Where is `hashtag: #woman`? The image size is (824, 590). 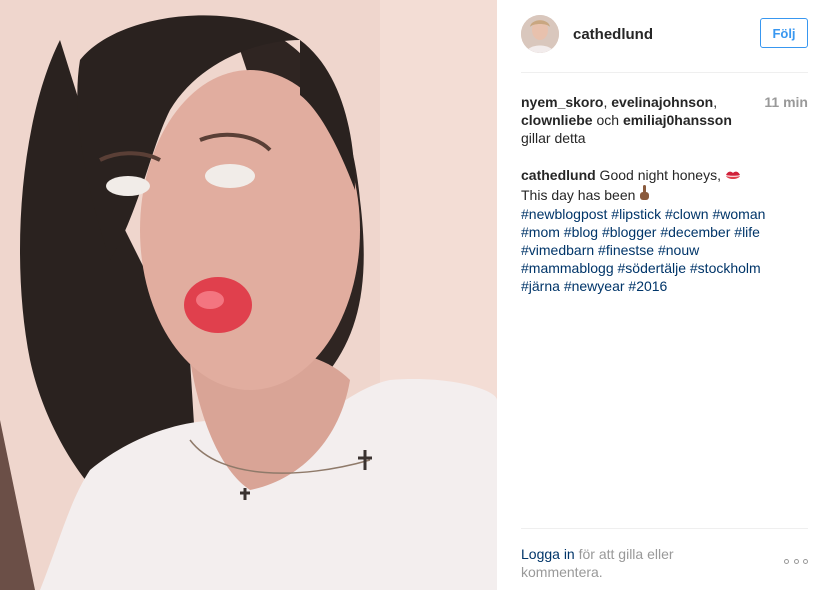
hashtag: #woman is located at coordinates (738, 214).